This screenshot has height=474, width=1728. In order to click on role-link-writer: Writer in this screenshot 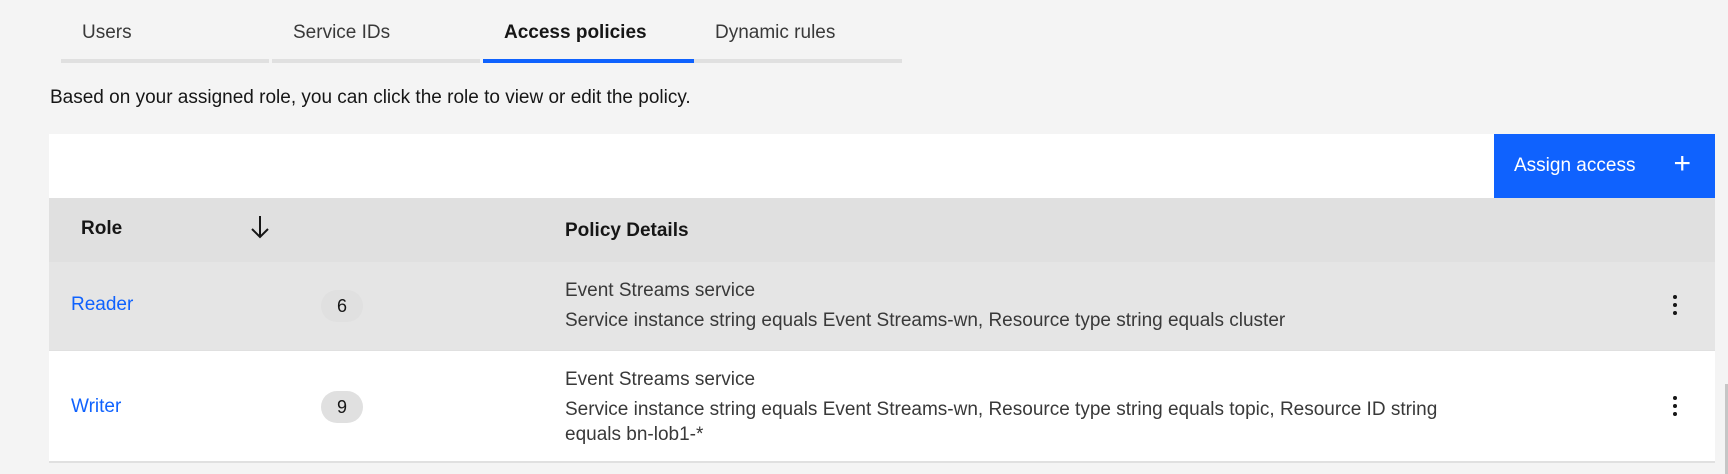, I will do `click(96, 407)`.